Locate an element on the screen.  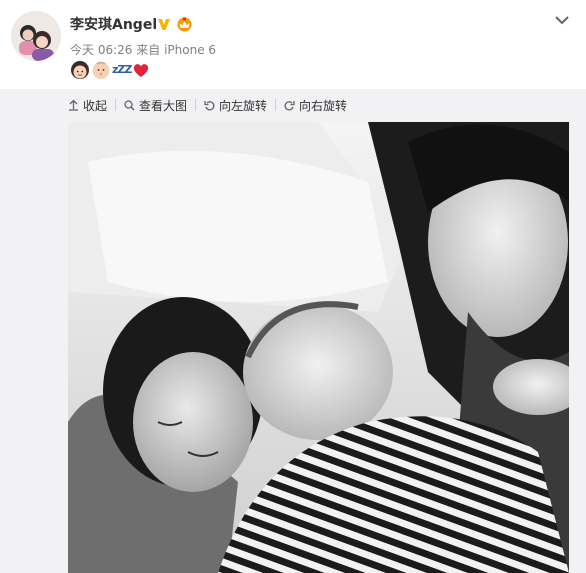
media-toolbar: 收起 查看大图 向左旋转 向右旋转 is located at coordinates (207, 105).